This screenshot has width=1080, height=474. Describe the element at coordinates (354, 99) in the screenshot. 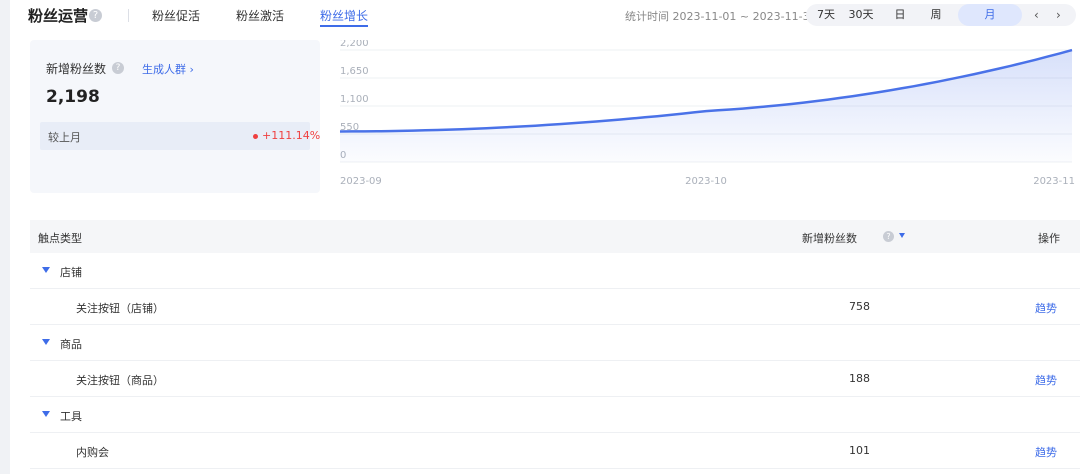

I see `y-tick-label: 1,100` at that location.